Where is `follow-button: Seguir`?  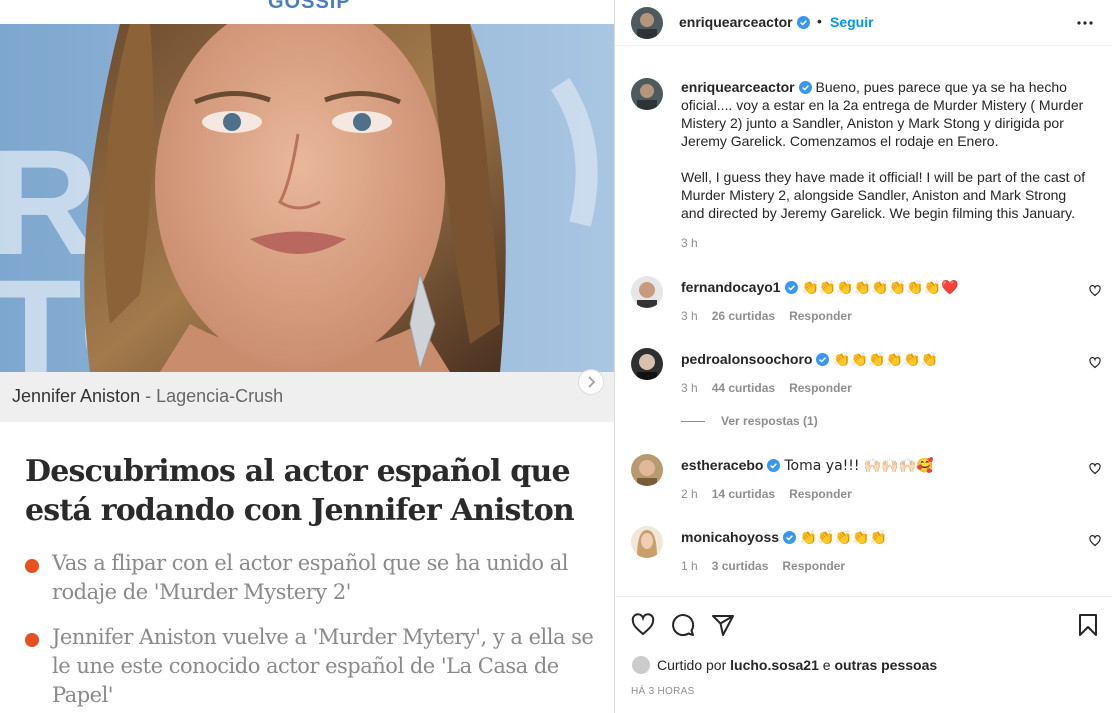 follow-button: Seguir is located at coordinates (852, 22).